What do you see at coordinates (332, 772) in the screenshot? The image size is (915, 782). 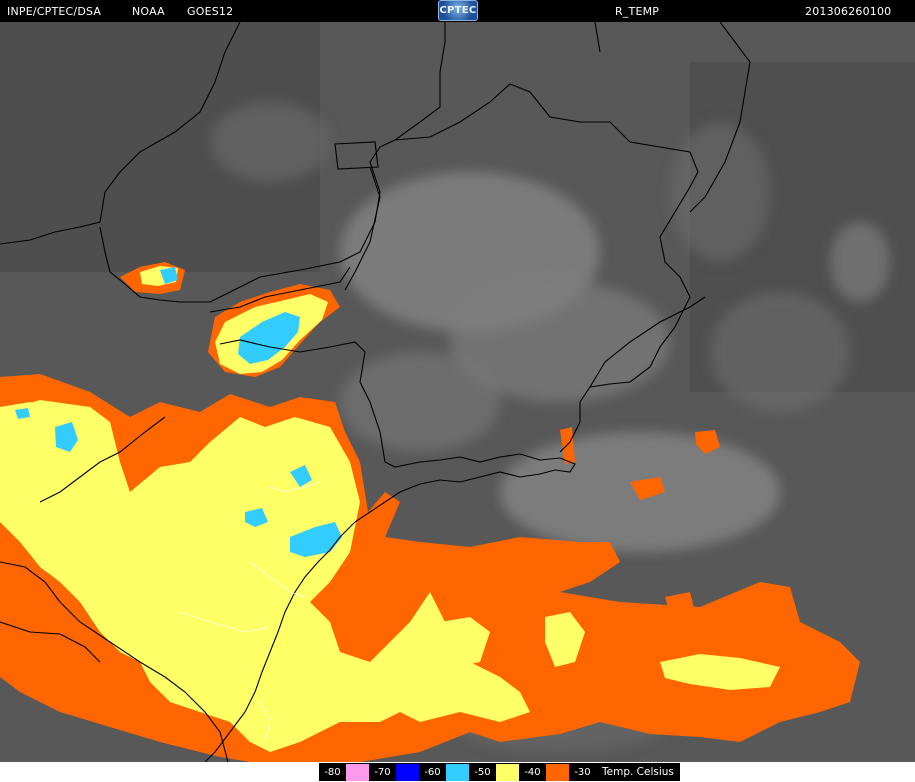 I see `legend-label-80: -80` at bounding box center [332, 772].